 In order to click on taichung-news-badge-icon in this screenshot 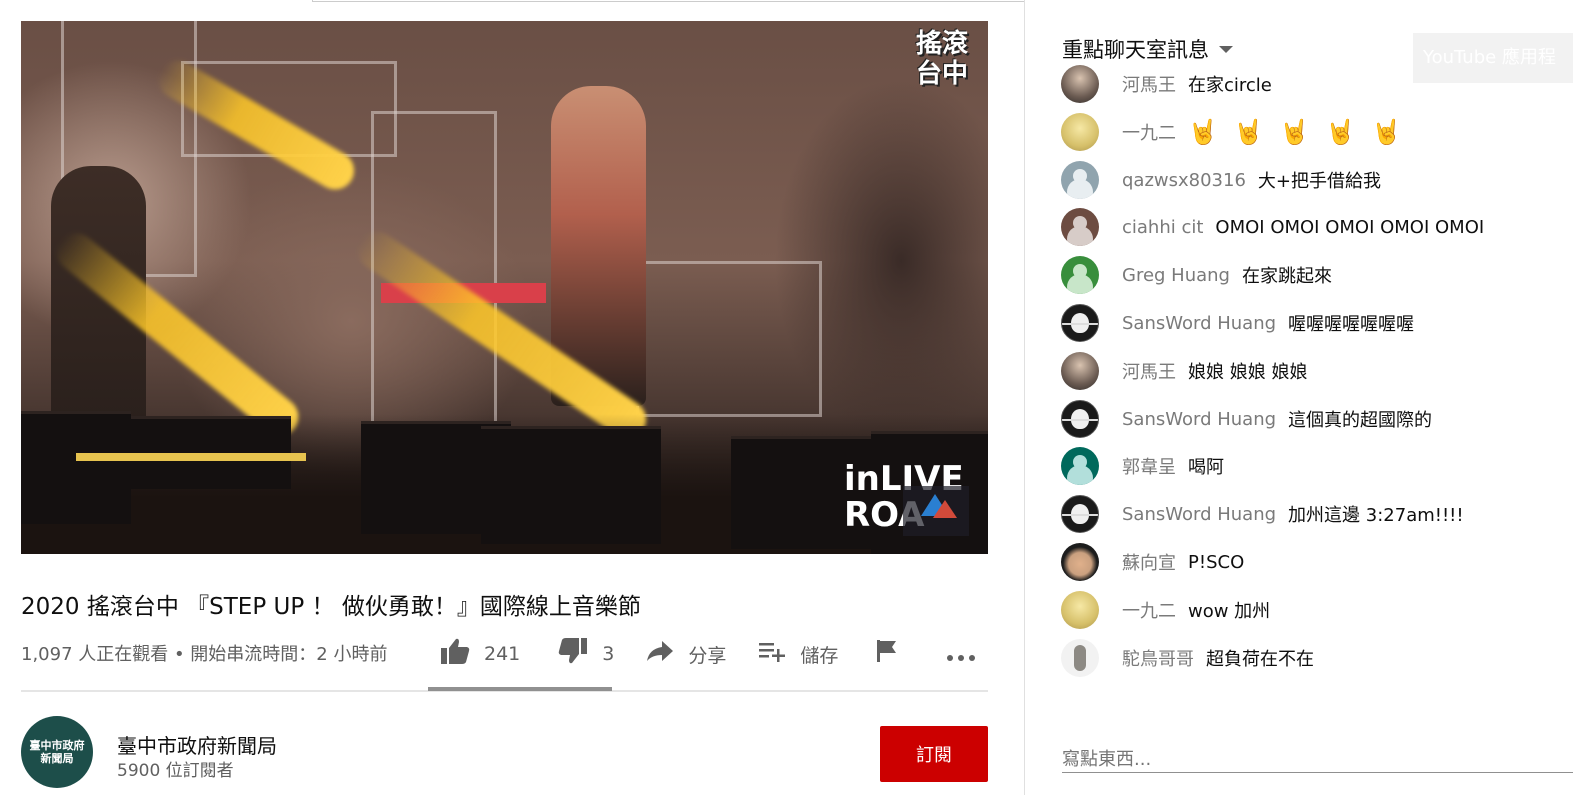, I will do `click(936, 511)`.